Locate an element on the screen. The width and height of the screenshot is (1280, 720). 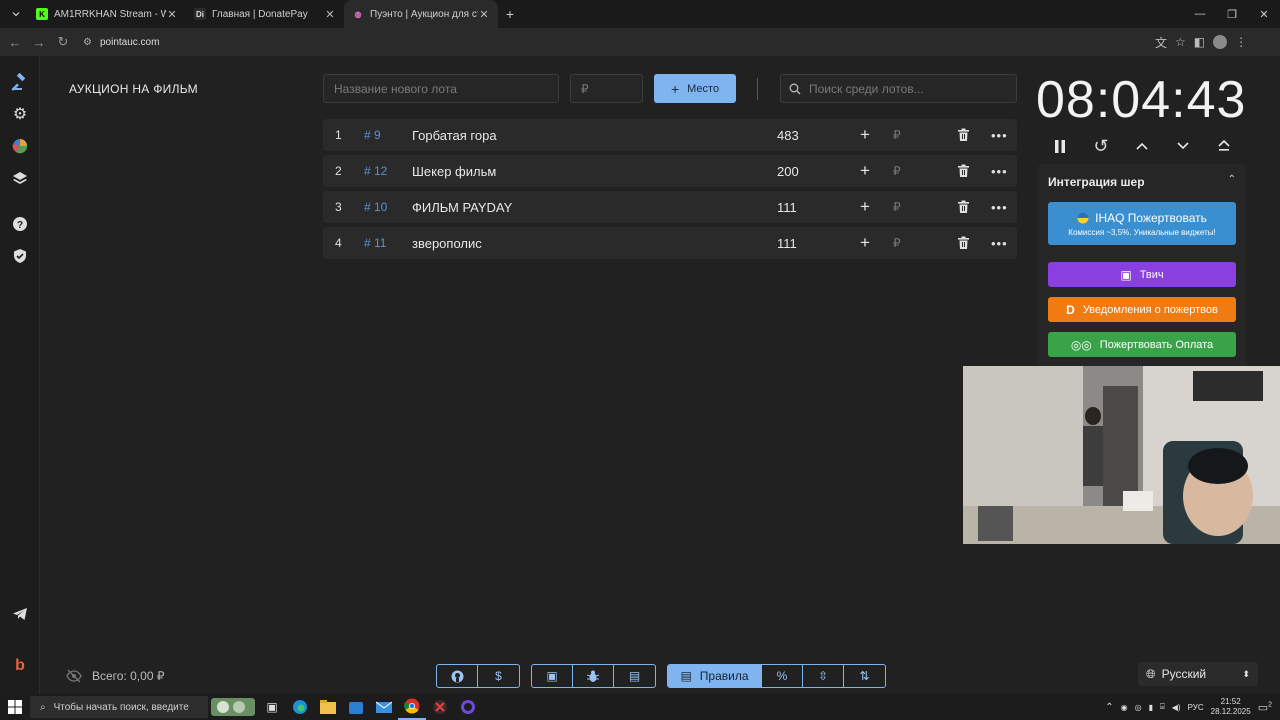
weather-widget-icon is located at coordinates (233, 707).